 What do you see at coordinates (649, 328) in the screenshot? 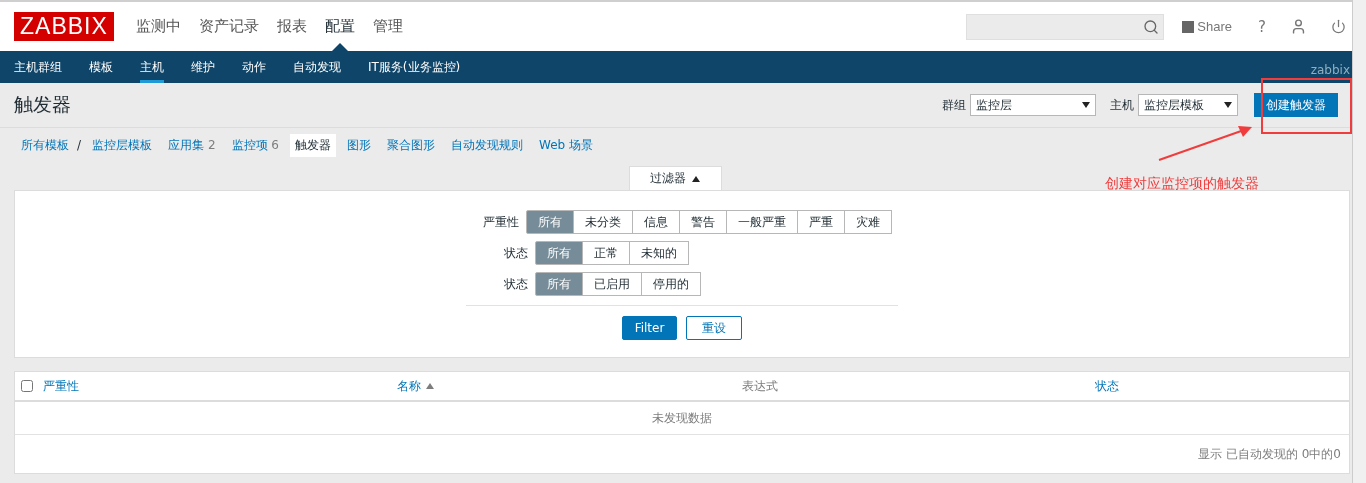
I see `filter-button: Filter` at bounding box center [649, 328].